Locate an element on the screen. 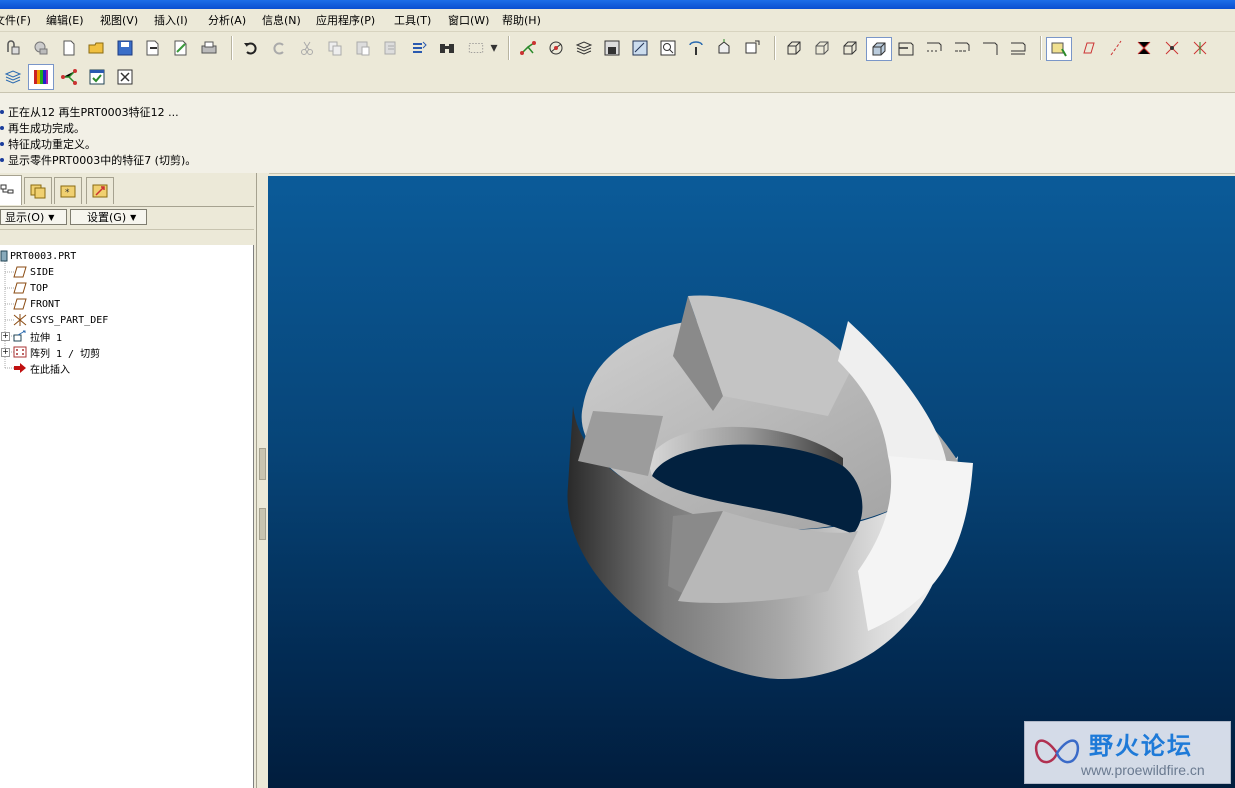  no-hidden-icon is located at coordinates (850, 48).